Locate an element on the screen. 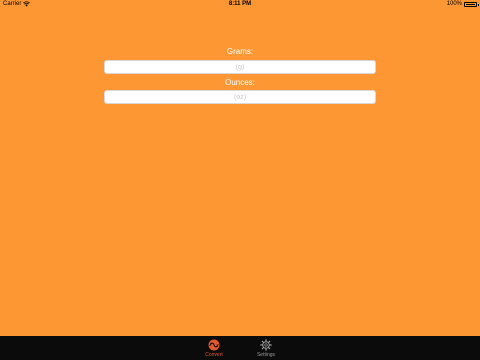  status-right: 100% is located at coordinates (462, 4).